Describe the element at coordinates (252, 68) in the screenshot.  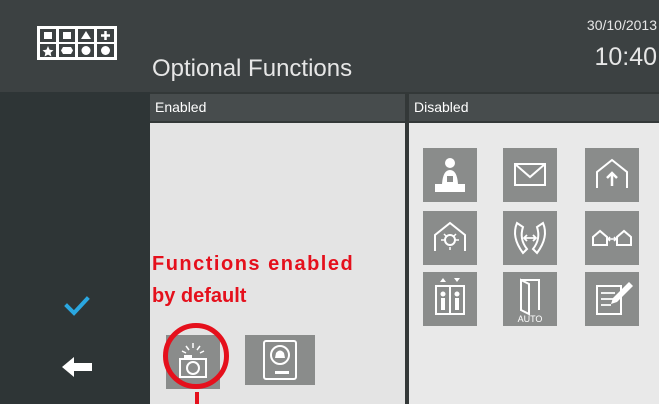
I see `page-title: Optional Functions` at that location.